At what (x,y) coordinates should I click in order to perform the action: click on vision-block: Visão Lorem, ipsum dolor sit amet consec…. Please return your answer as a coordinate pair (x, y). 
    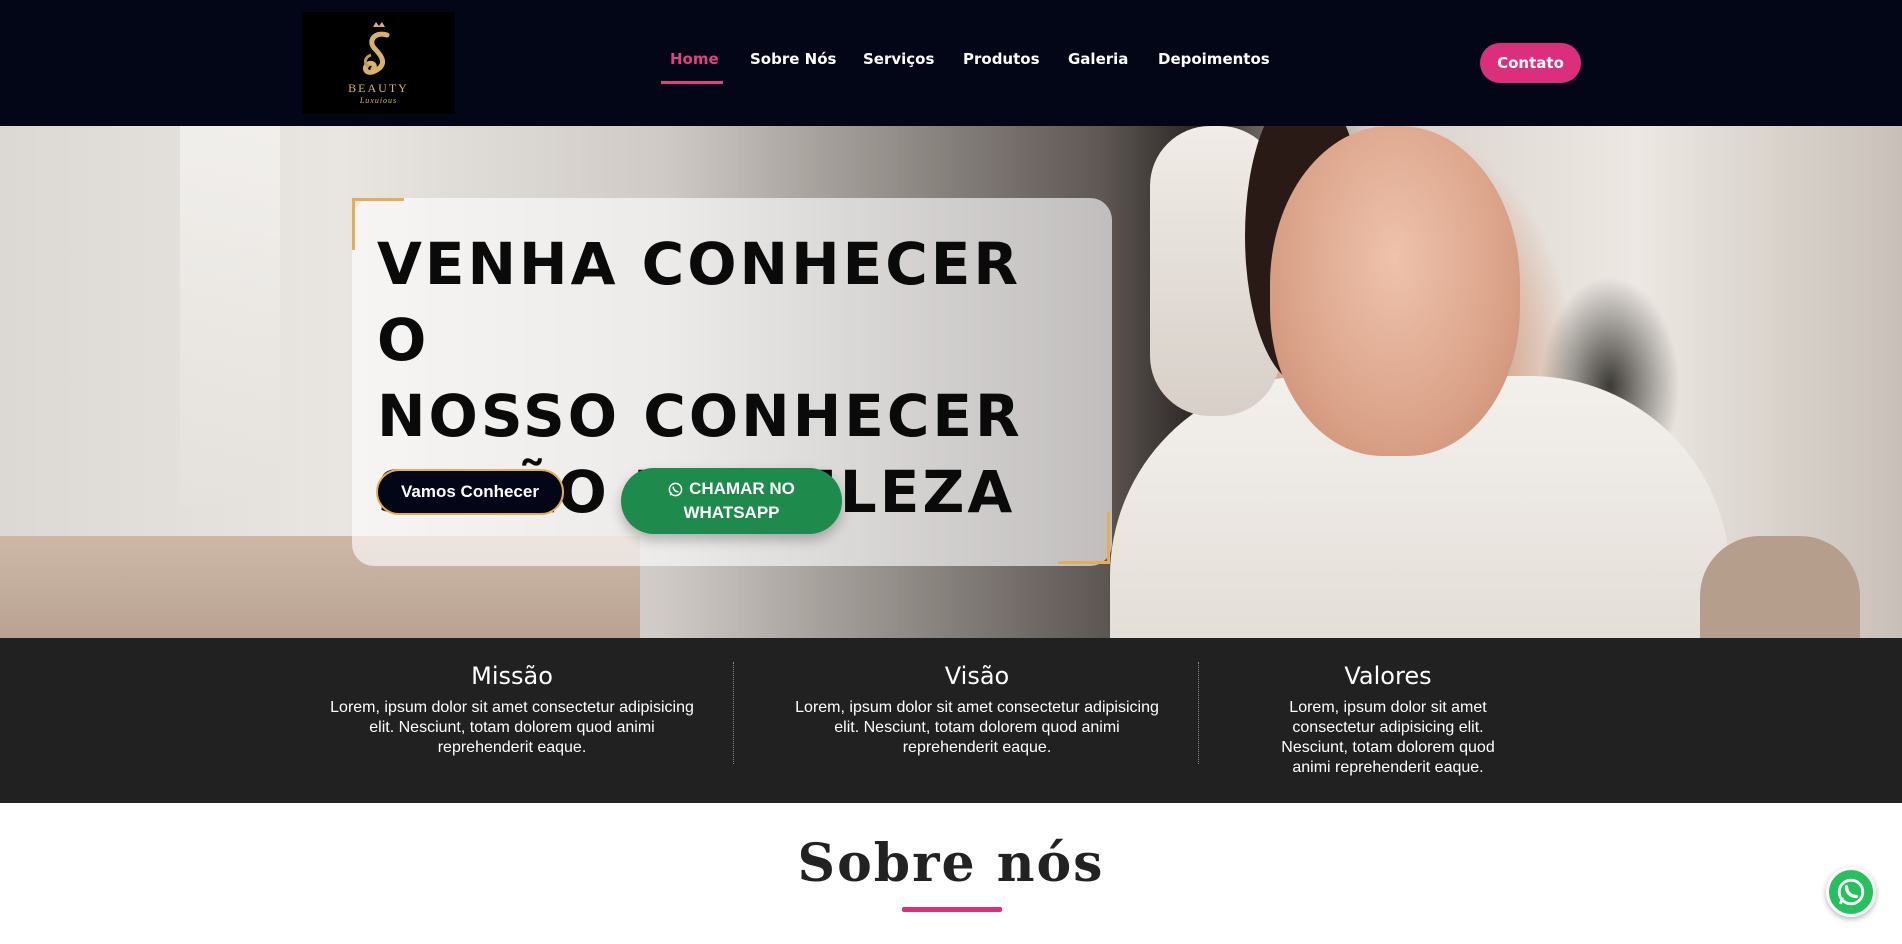
    Looking at the image, I should click on (977, 710).